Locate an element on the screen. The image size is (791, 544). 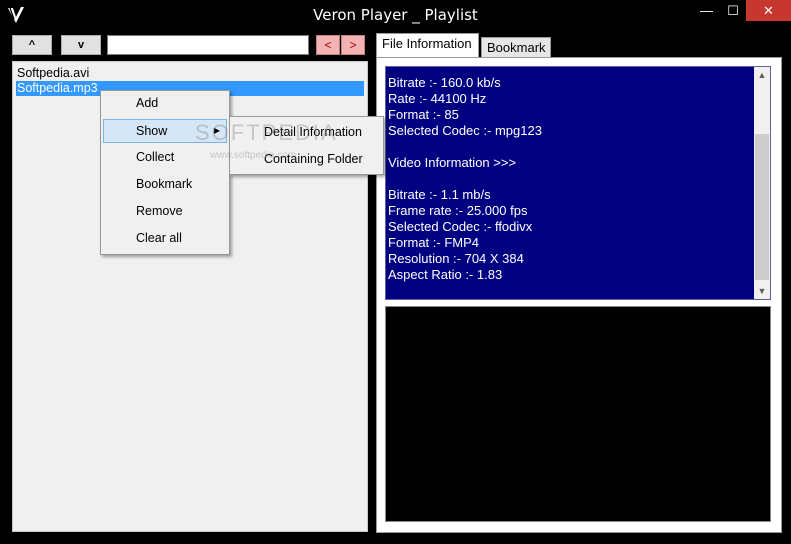
menu-item-collect: Collect is located at coordinates (165, 157).